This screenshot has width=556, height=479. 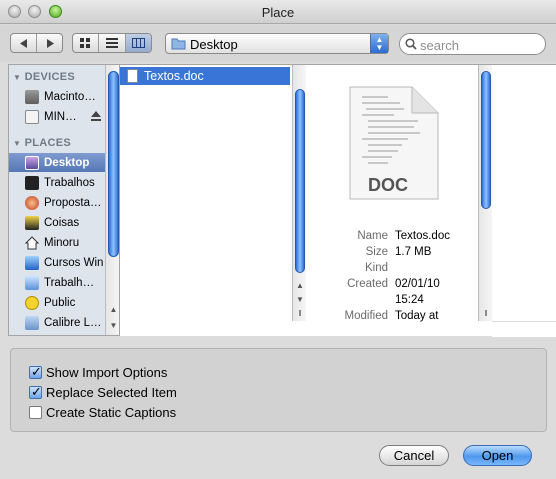 What do you see at coordinates (413, 252) in the screenshot?
I see `meta-value-size: 1.7 MB` at bounding box center [413, 252].